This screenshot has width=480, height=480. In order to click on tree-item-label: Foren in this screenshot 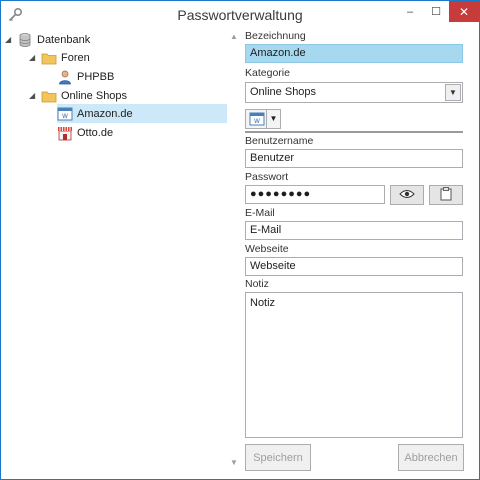, I will do `click(75, 57)`.